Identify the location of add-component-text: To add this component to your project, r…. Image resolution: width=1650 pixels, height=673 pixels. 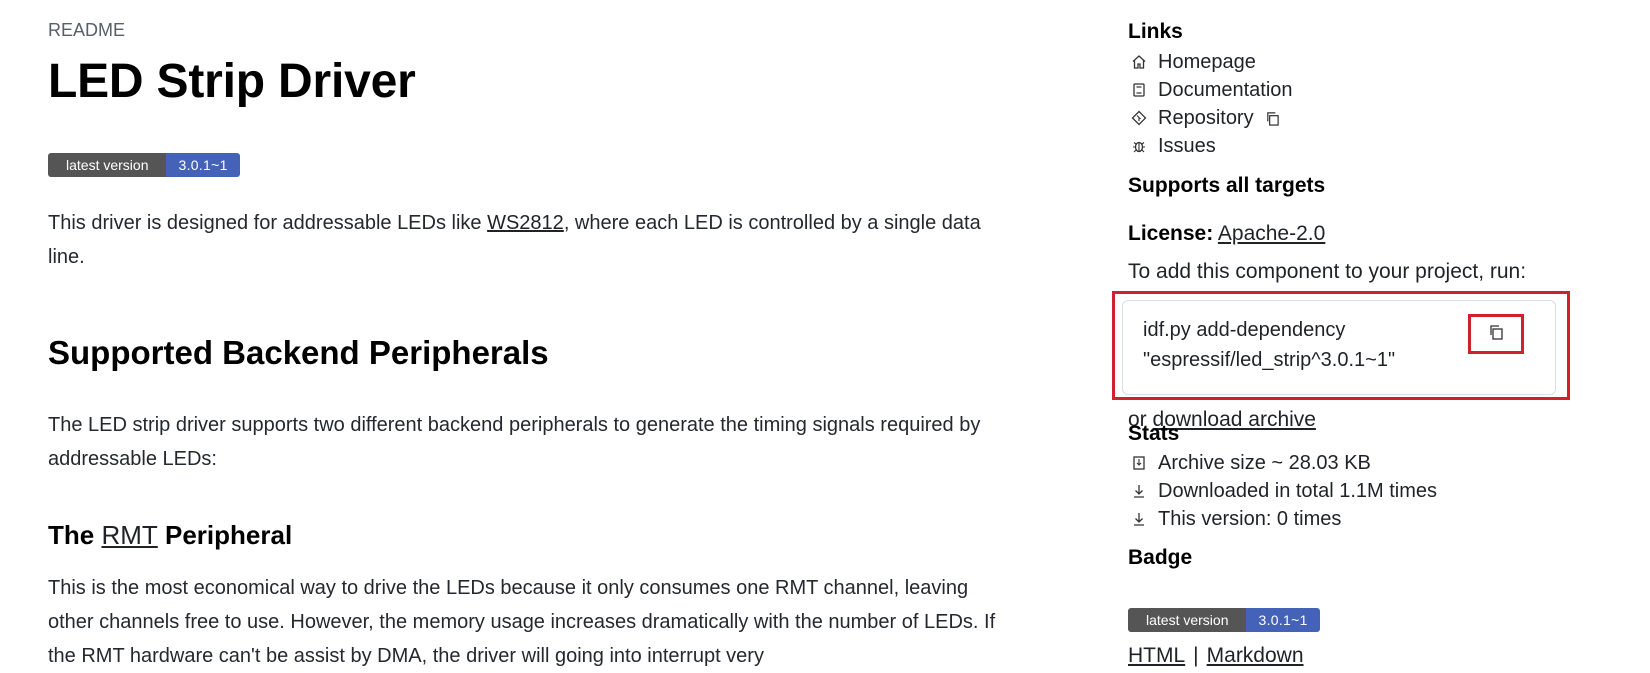
(1327, 271).